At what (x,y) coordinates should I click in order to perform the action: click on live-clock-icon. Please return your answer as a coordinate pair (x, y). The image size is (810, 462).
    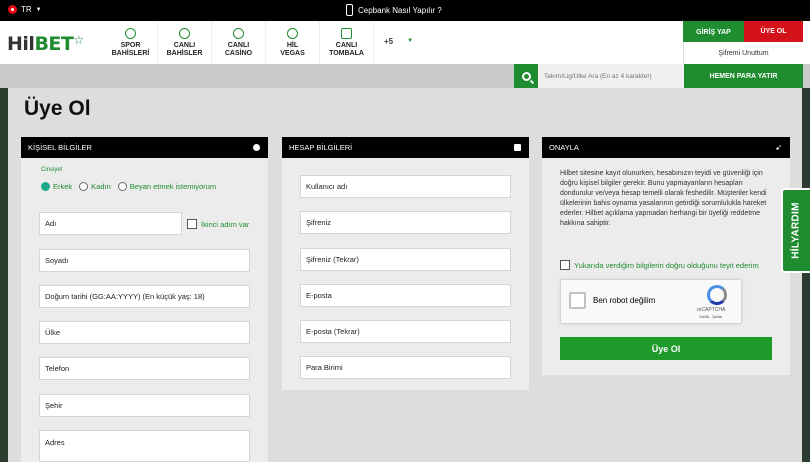
    Looking at the image, I should click on (184, 33).